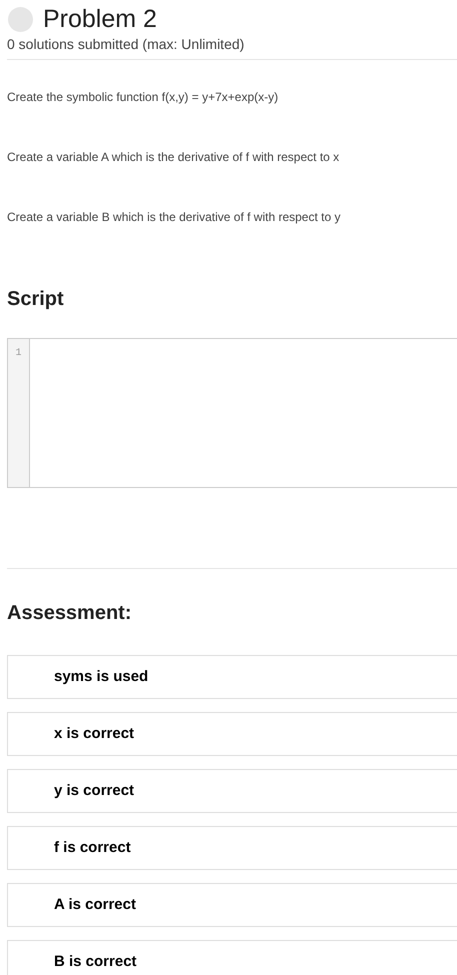 This screenshot has width=457, height=975. Describe the element at coordinates (126, 44) in the screenshot. I see `submission-count: 0 solutions submitted (max: Unlimited)` at that location.